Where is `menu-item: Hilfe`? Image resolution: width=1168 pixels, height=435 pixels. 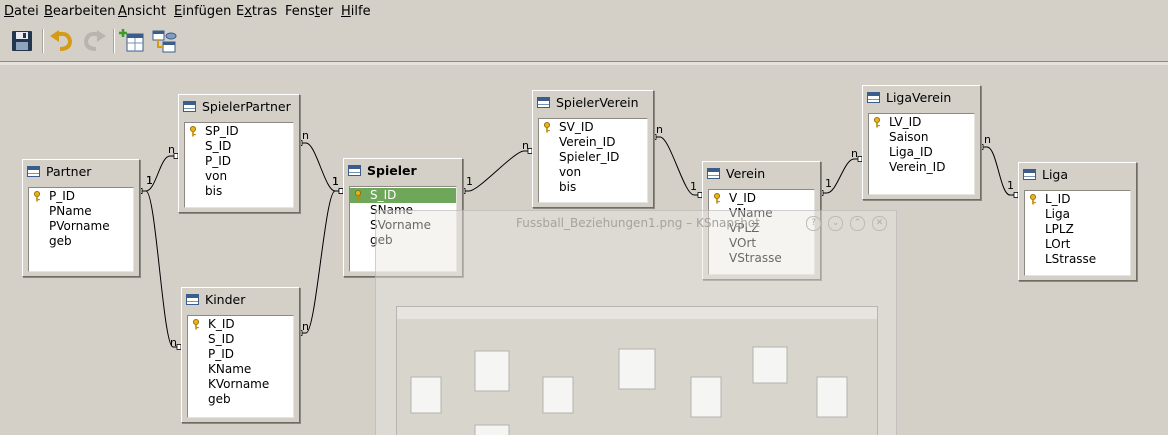
menu-item: Hilfe is located at coordinates (356, 11).